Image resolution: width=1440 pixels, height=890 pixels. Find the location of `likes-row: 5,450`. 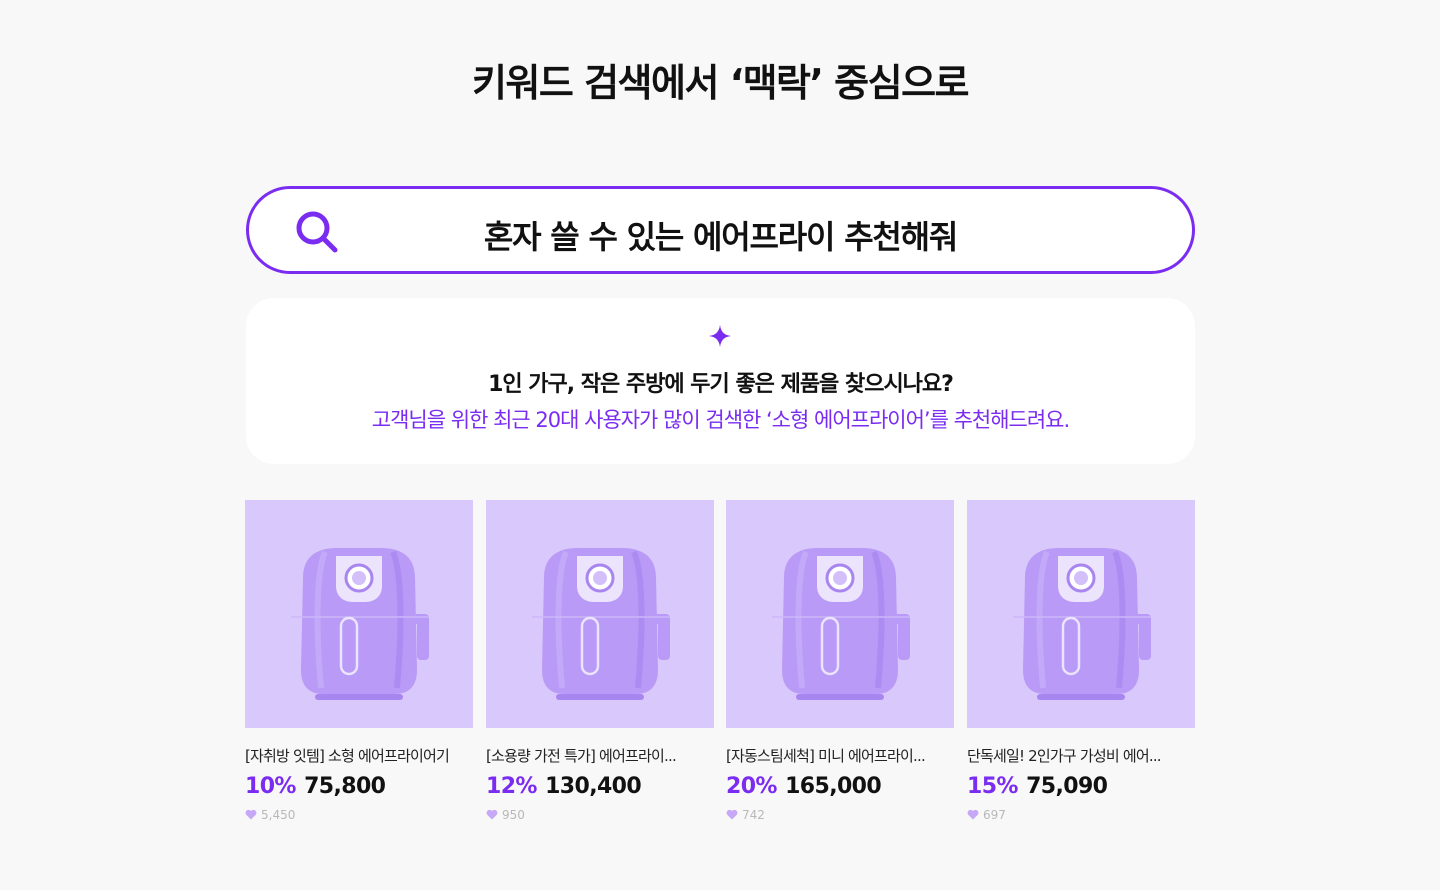

likes-row: 5,450 is located at coordinates (359, 816).